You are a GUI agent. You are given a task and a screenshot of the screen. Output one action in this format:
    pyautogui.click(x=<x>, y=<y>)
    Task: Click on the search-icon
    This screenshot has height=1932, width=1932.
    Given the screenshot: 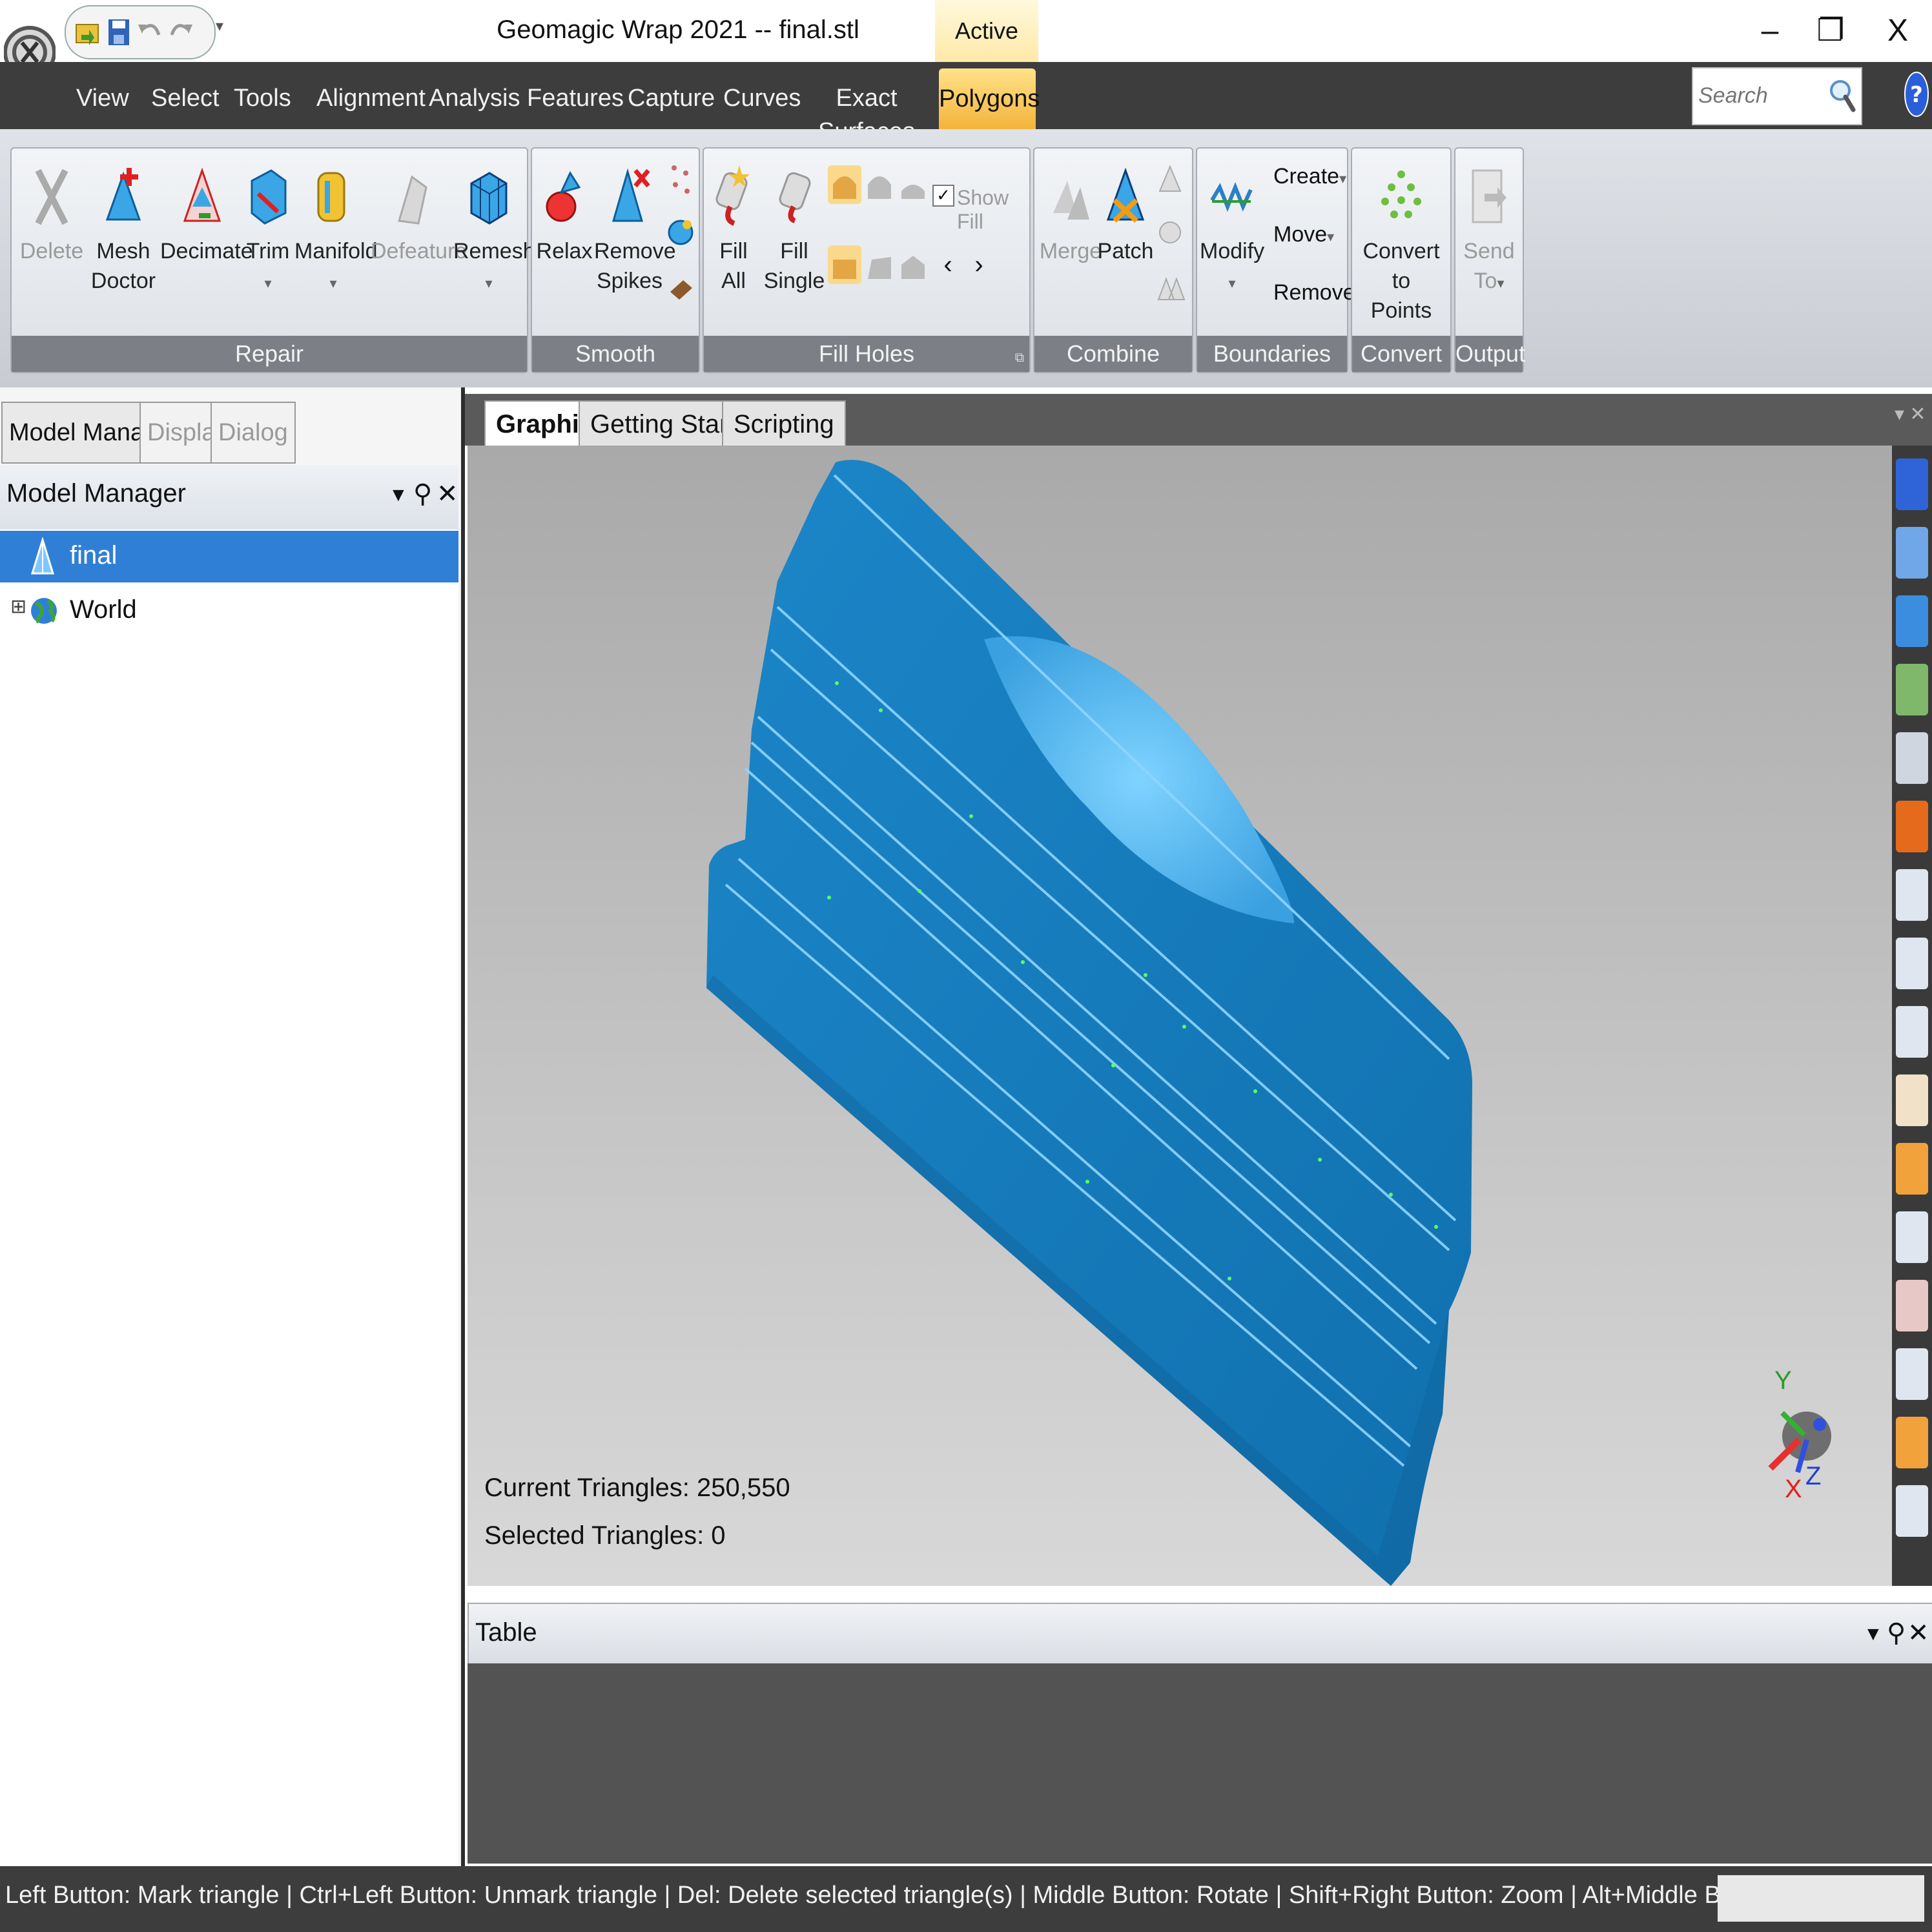 What is the action you would take?
    pyautogui.click(x=1841, y=96)
    